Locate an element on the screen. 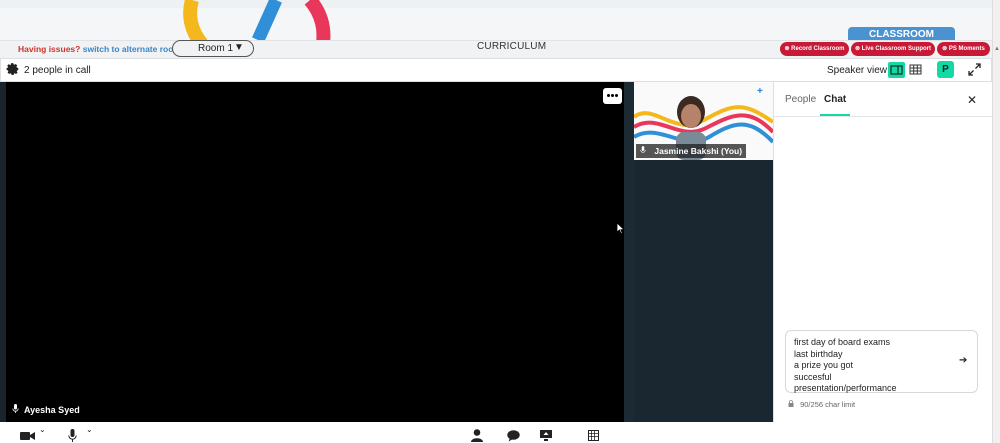 The width and height of the screenshot is (1000, 443). chat-icon is located at coordinates (513, 436).